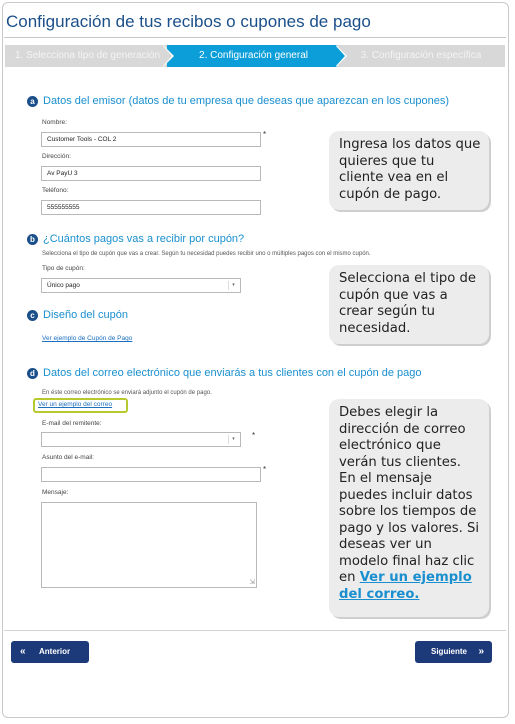  I want to click on email-example-link: Ver un ejemplo del correo, so click(75, 404).